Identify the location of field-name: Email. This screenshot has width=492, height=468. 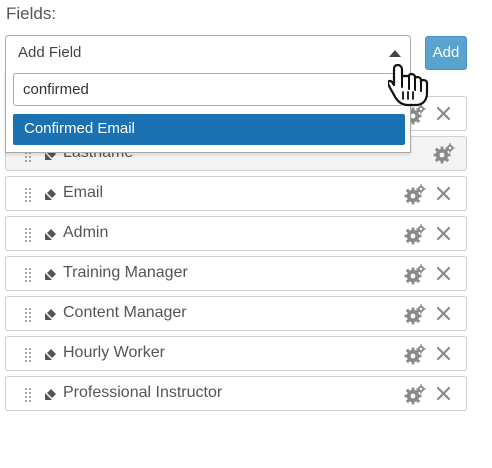
(83, 192).